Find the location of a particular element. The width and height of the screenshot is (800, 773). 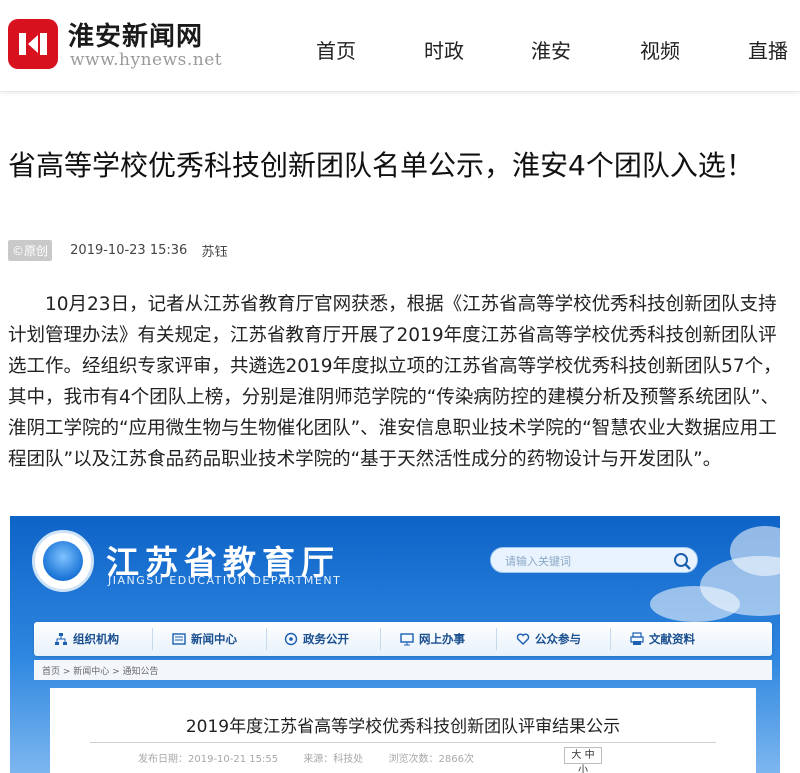

edu-nav-item: 新闻中心 is located at coordinates (204, 639).